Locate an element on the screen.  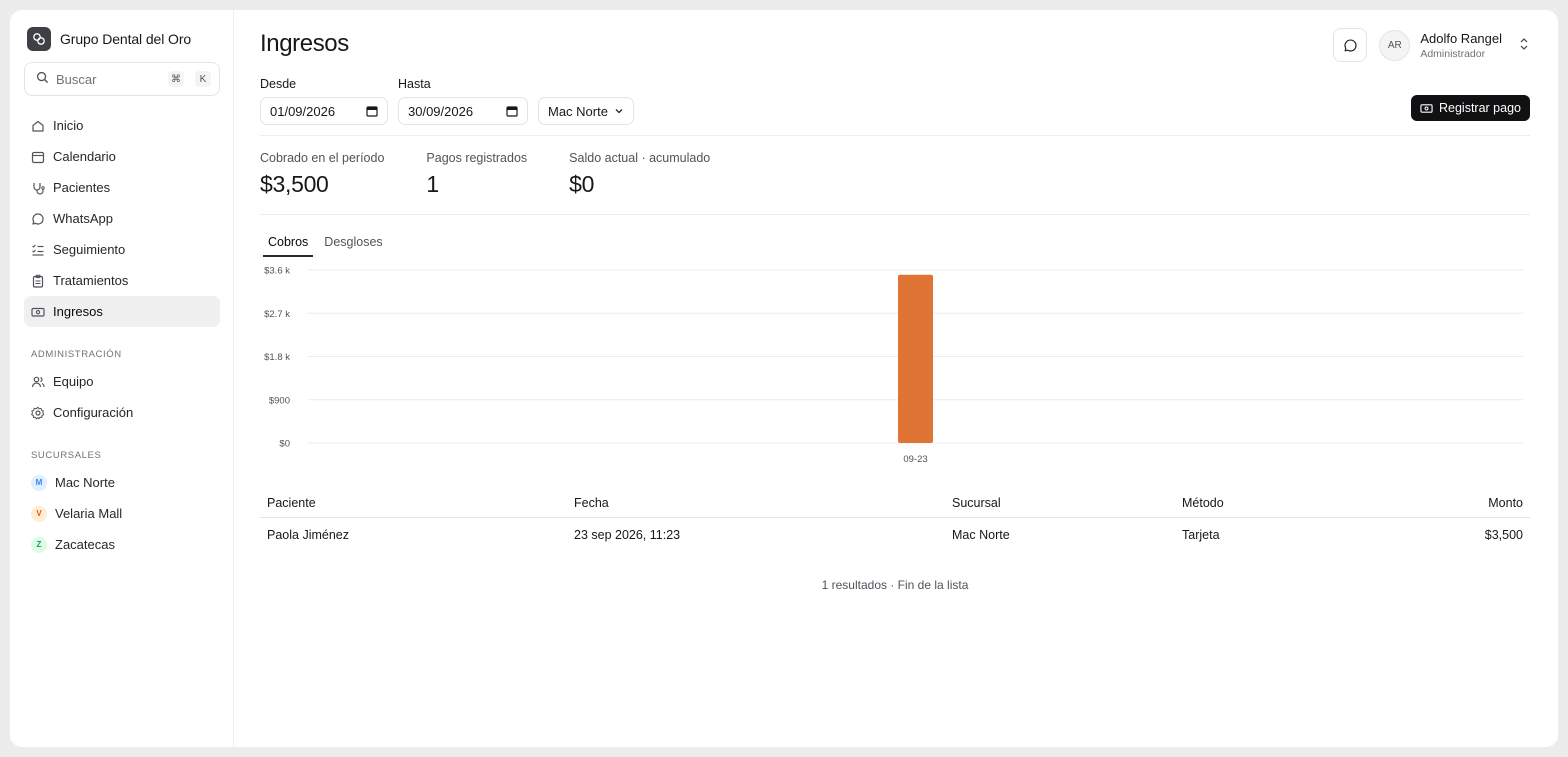
to-date-value: 30/09/2026 is located at coordinates (441, 111).